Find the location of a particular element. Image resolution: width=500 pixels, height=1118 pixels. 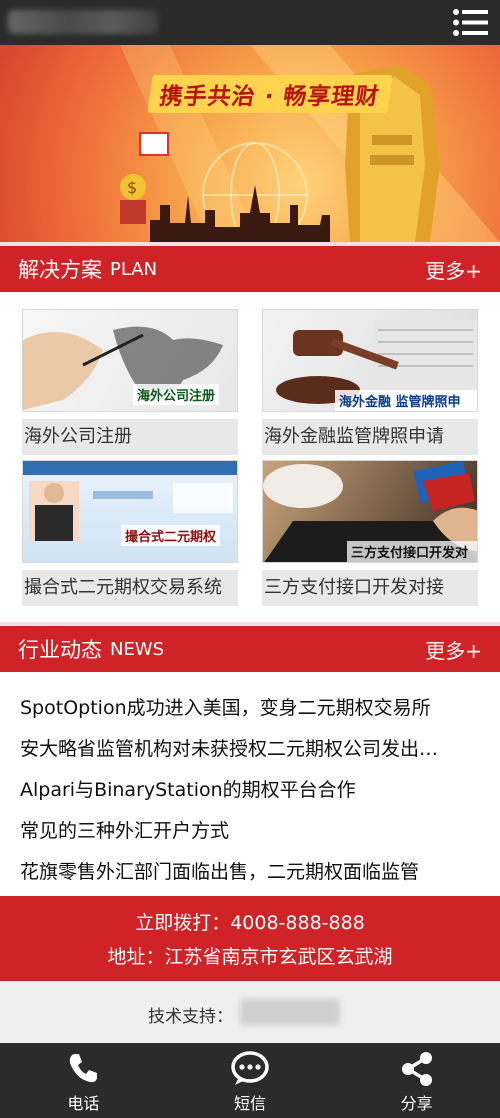

tech-support-label: 技术支持： is located at coordinates (190, 1017).